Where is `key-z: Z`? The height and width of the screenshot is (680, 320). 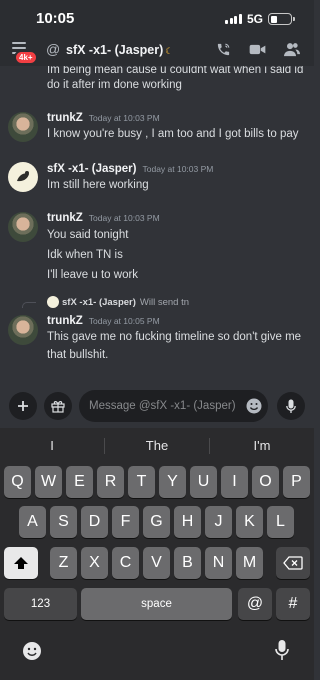
key-z: Z is located at coordinates (63, 563).